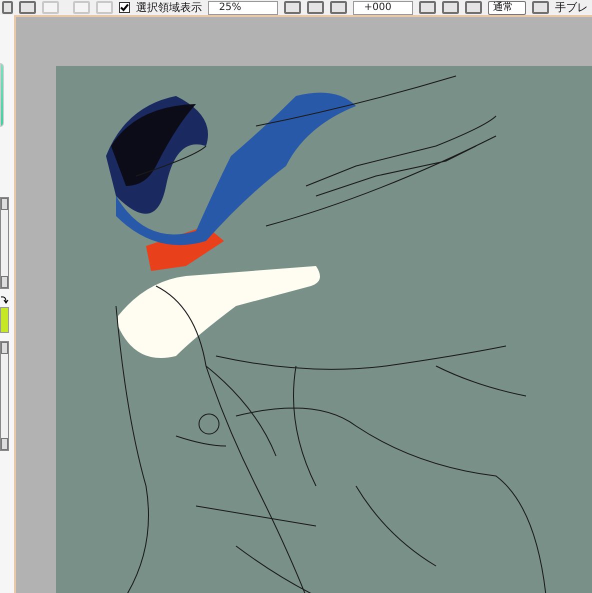 This screenshot has width=592, height=593. Describe the element at coordinates (507, 7) in the screenshot. I see `blend-mode-dropdown: 通常` at that location.